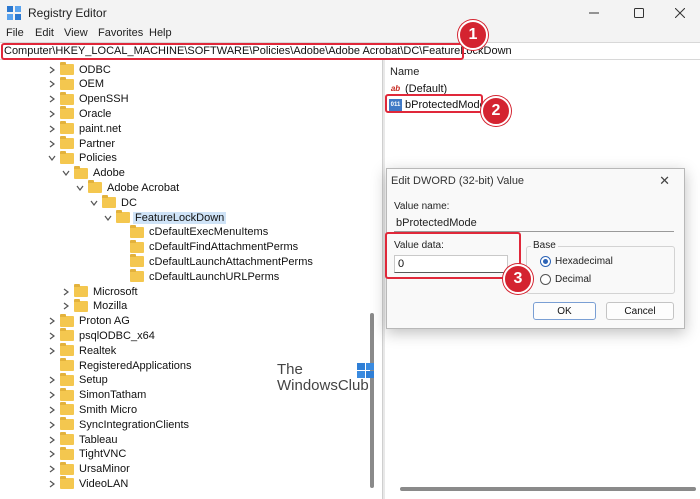  I want to click on ok-button: OK, so click(564, 311).